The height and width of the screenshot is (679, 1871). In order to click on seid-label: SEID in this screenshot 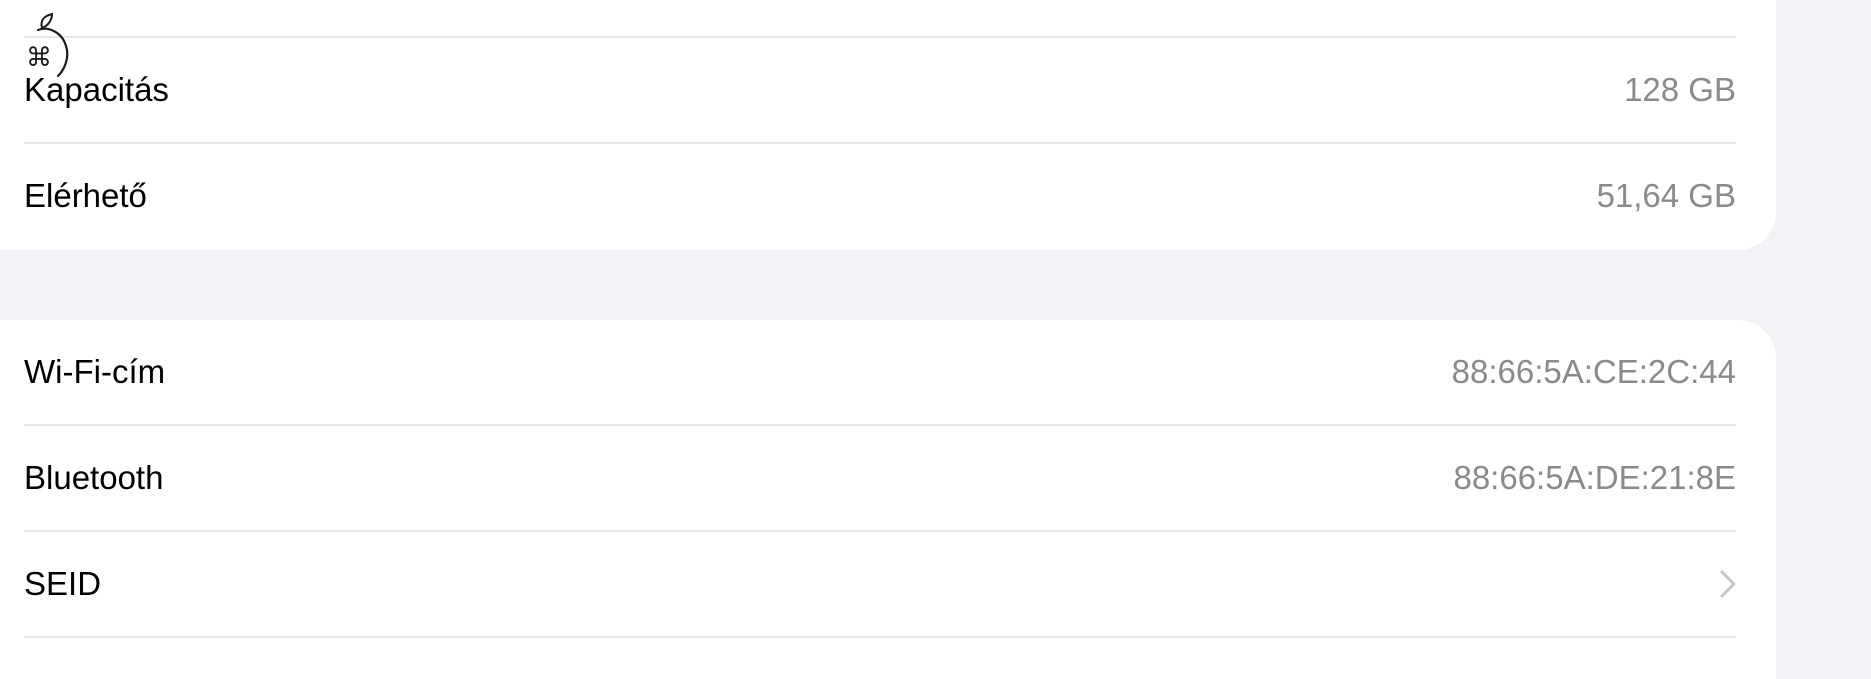, I will do `click(63, 583)`.